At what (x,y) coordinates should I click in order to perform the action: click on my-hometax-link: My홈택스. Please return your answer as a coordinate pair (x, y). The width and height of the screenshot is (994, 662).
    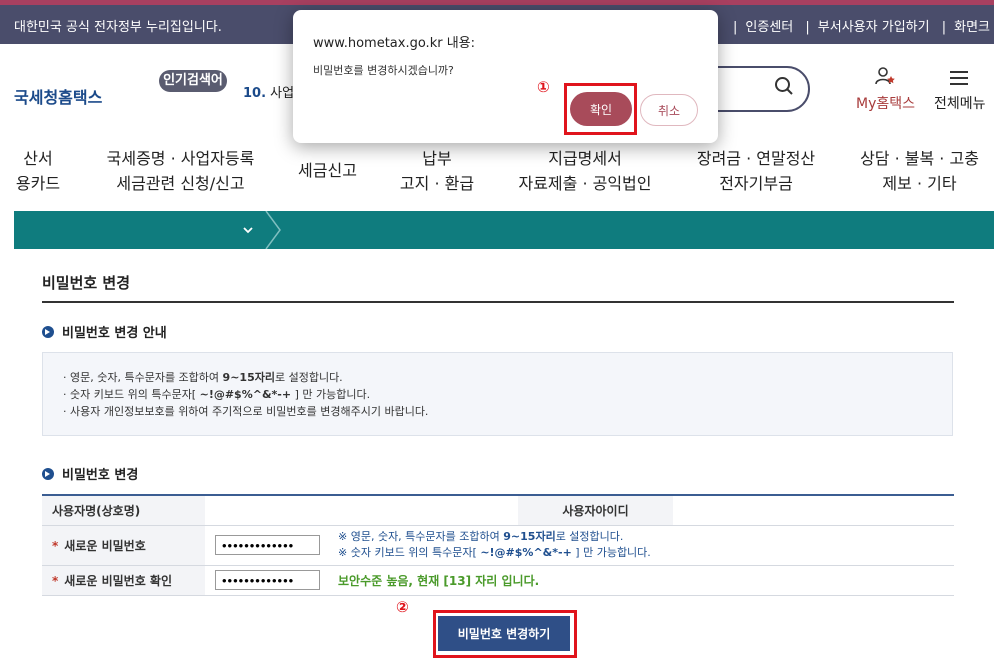
    Looking at the image, I should click on (885, 103).